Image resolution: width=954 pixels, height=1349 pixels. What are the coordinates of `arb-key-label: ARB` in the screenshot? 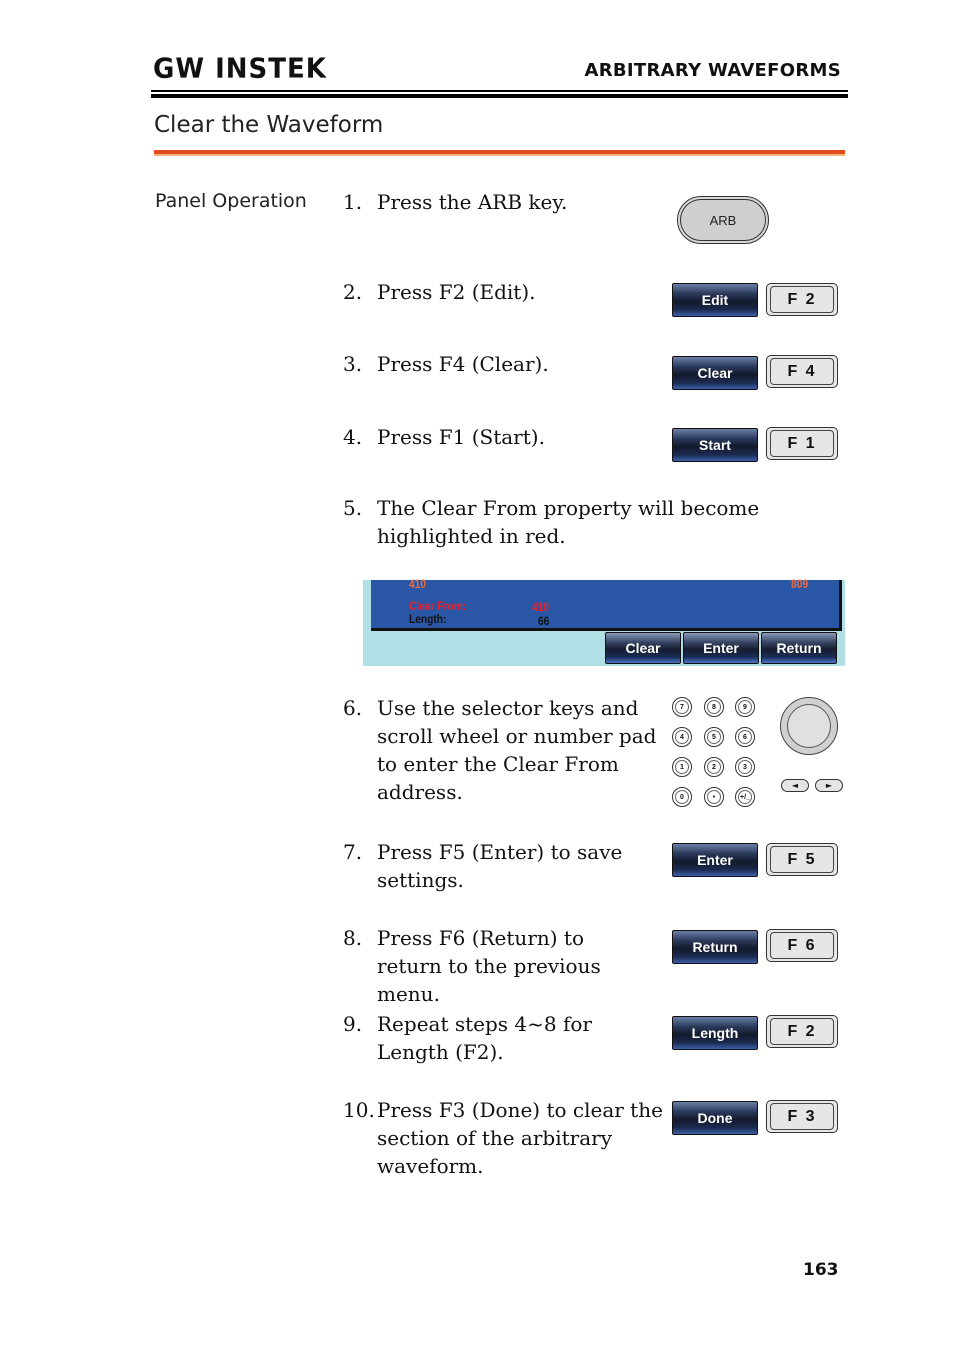 It's located at (723, 220).